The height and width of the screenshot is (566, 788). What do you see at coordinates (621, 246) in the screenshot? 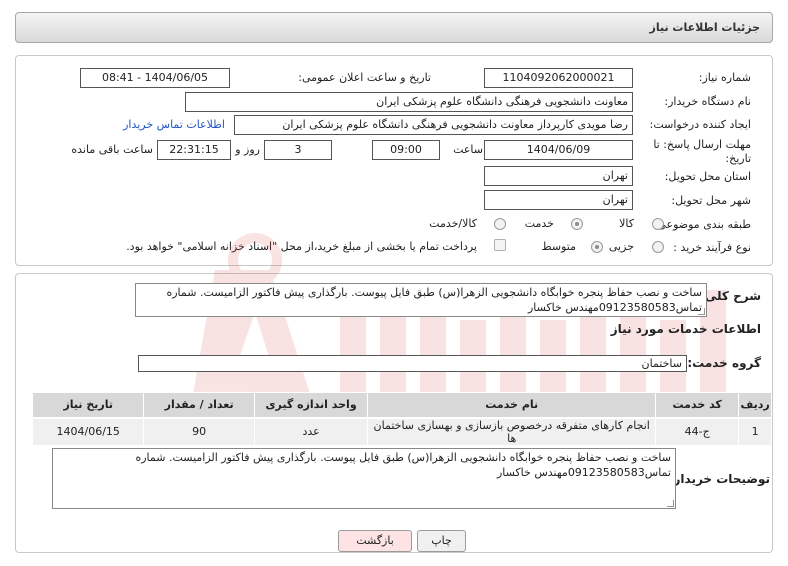
I see `process-option-minor: جزیی` at bounding box center [621, 246].